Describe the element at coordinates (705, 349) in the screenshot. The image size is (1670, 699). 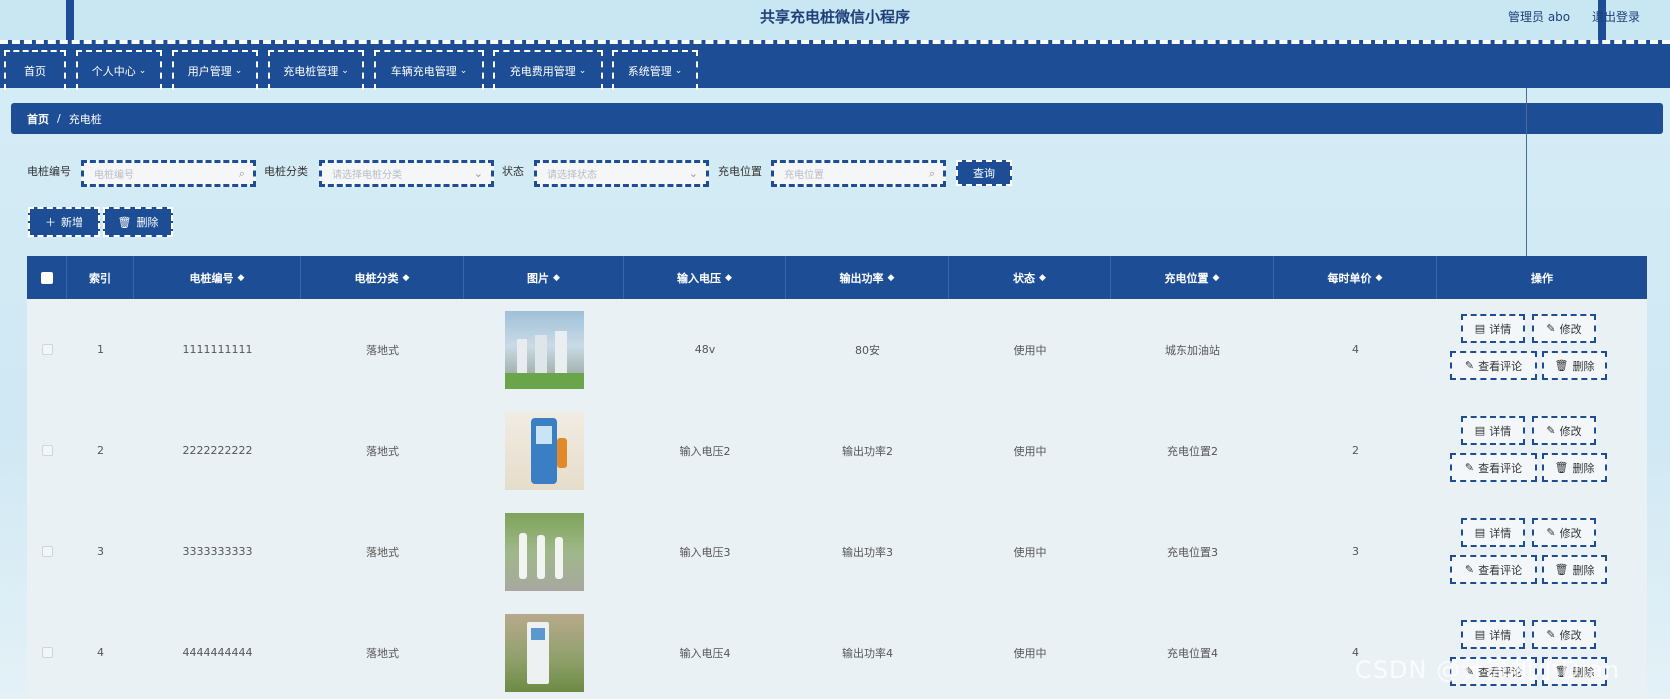
I see `cell-voltage: 48v` at that location.